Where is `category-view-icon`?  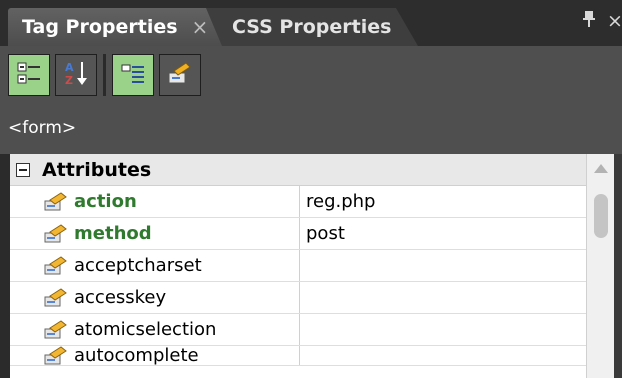 category-view-icon is located at coordinates (29, 75).